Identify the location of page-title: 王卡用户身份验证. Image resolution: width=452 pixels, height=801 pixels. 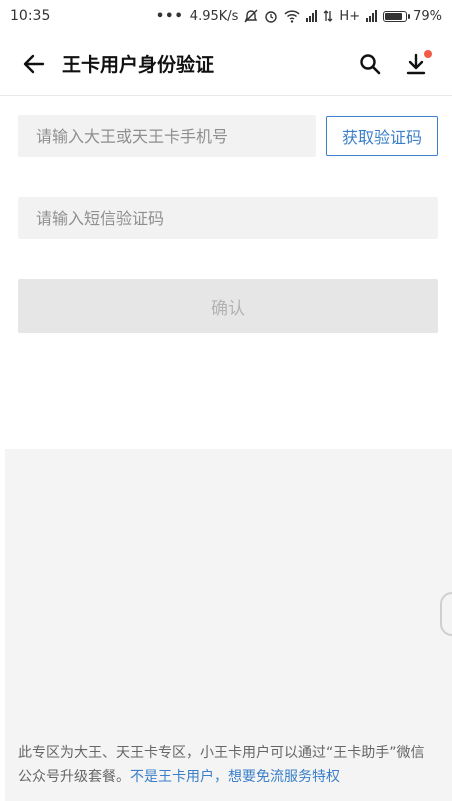
(138, 65).